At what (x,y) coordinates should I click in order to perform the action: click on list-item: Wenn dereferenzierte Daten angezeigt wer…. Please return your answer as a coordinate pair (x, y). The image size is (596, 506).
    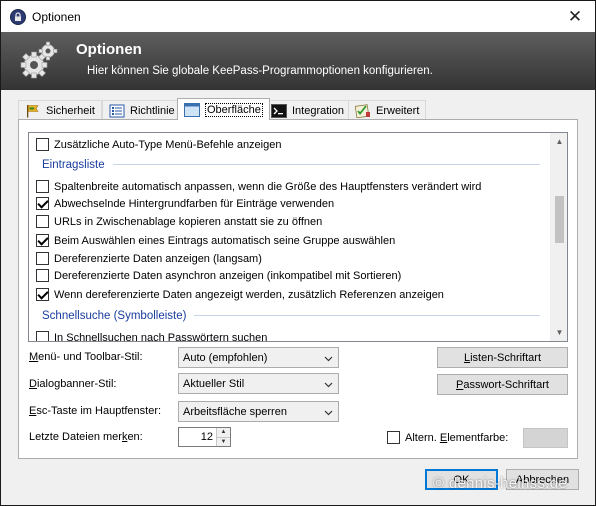
    Looking at the image, I should click on (289, 294).